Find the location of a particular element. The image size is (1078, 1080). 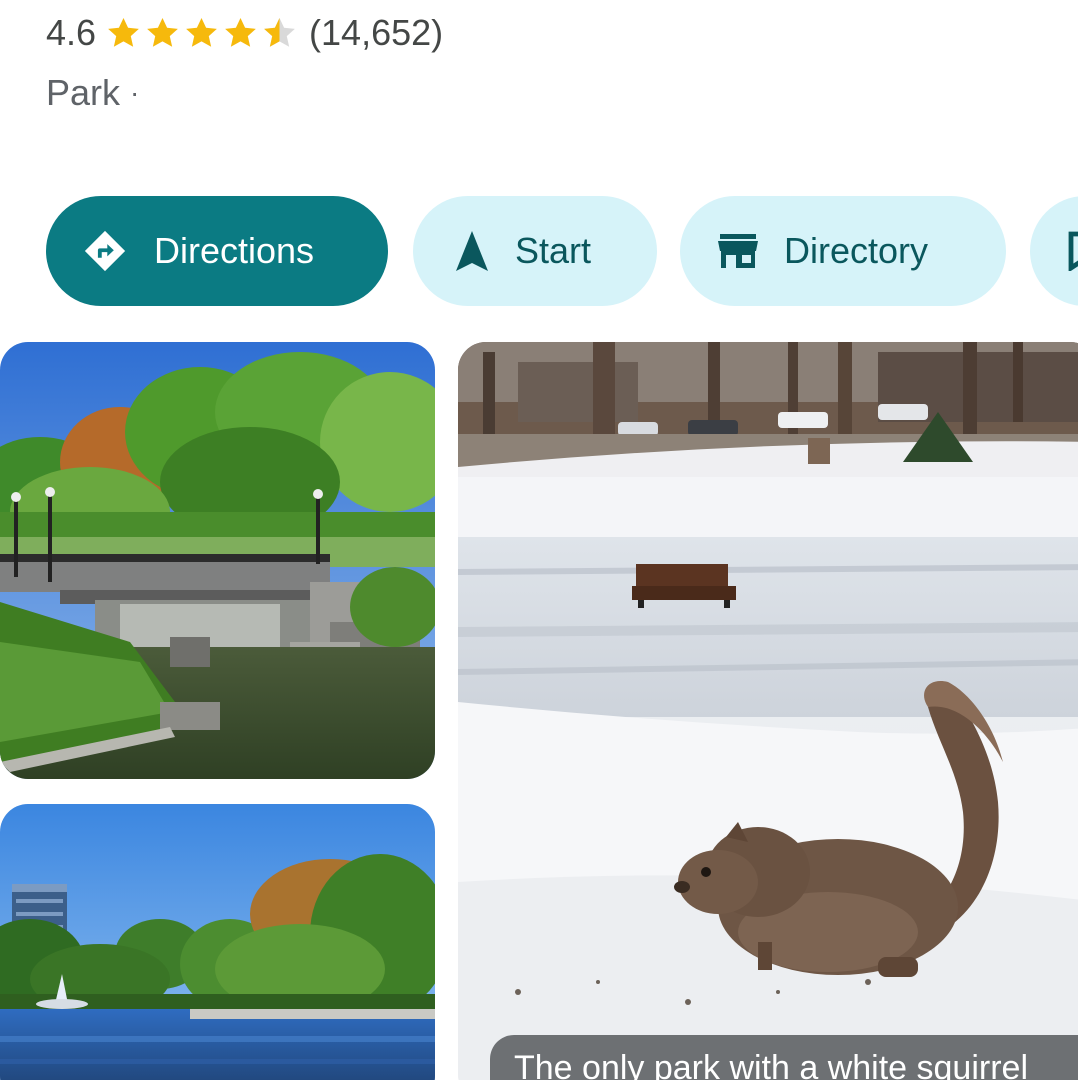

directions-label: Directions is located at coordinates (234, 250).